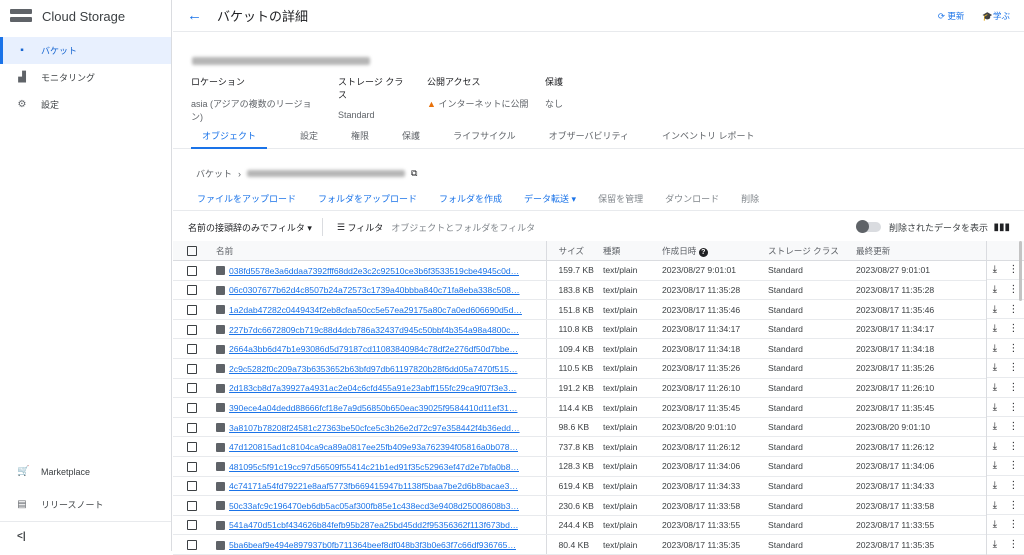  Describe the element at coordinates (692, 198) in the screenshot. I see `download-button: ダウンロード` at that location.